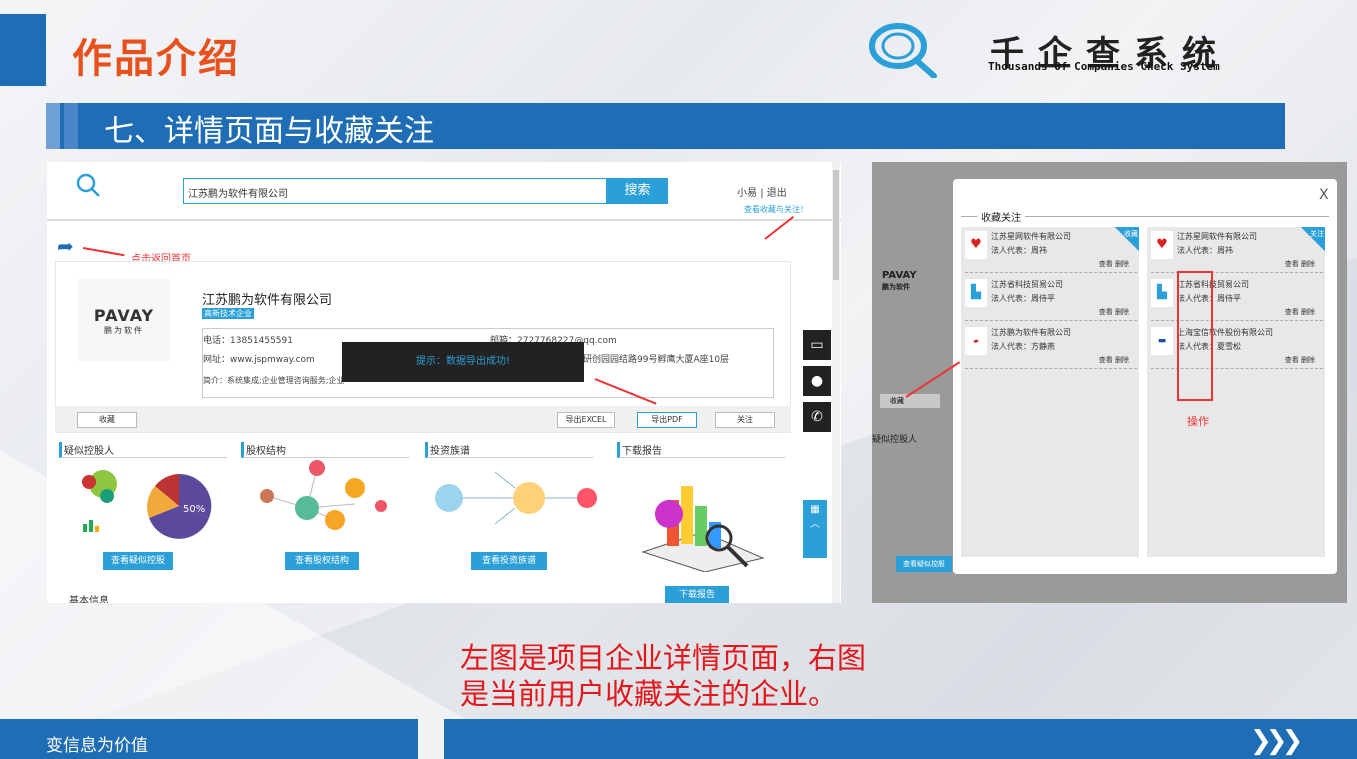 This screenshot has width=1357, height=759. I want to click on view-favorites-link: 查看收藏与关注！, so click(776, 209).